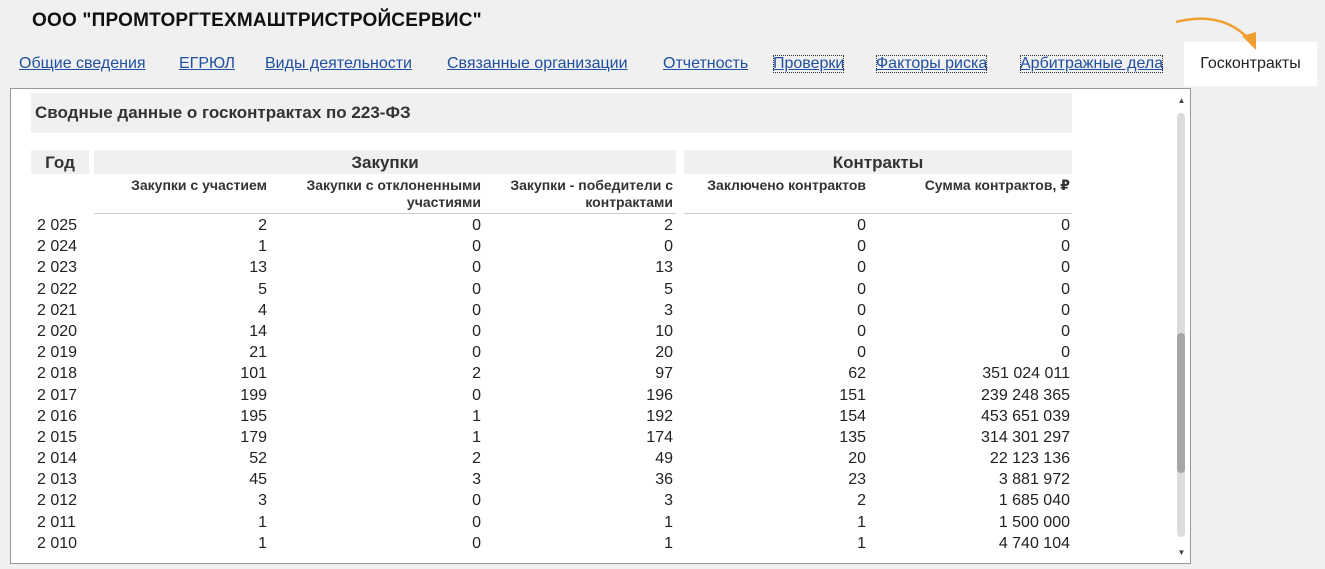 The width and height of the screenshot is (1325, 569). Describe the element at coordinates (82, 64) in the screenshot. I see `tab-general-info: Общие сведения` at that location.